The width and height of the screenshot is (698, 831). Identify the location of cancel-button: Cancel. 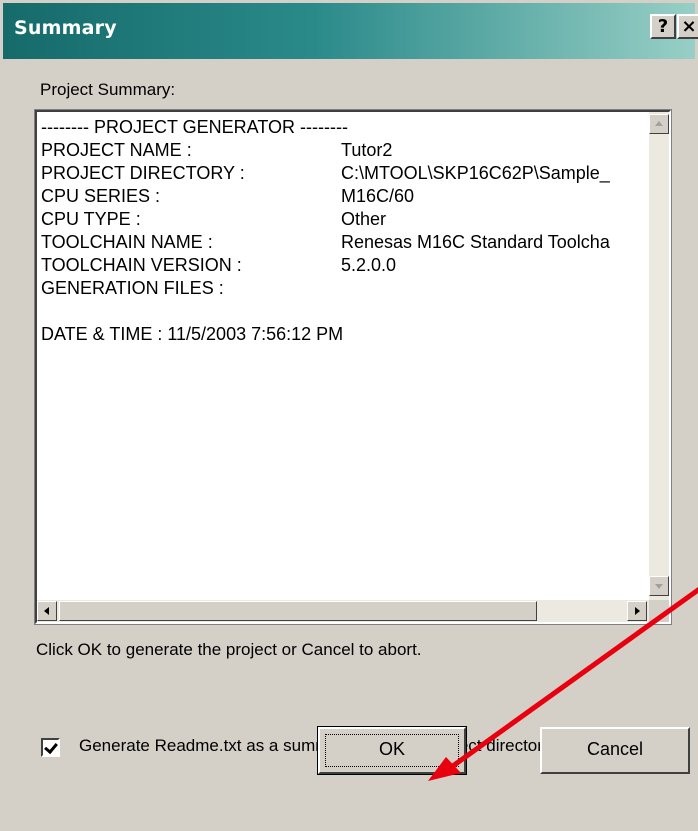
(615, 750).